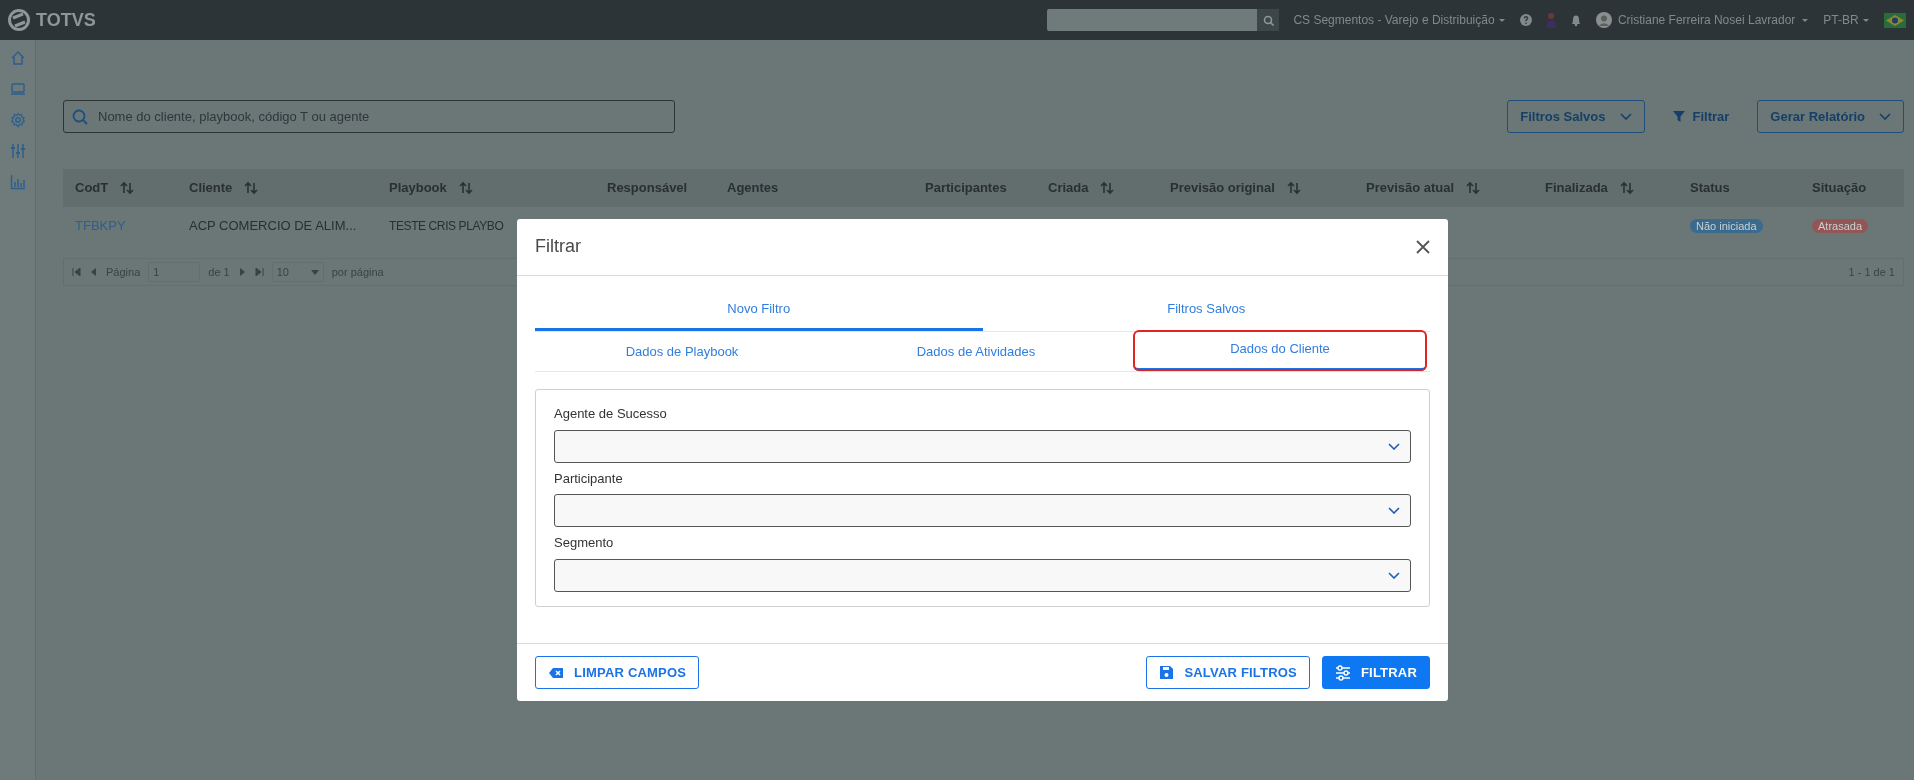 The width and height of the screenshot is (1914, 780). Describe the element at coordinates (52, 20) in the screenshot. I see `app-logo: TOTVS` at that location.